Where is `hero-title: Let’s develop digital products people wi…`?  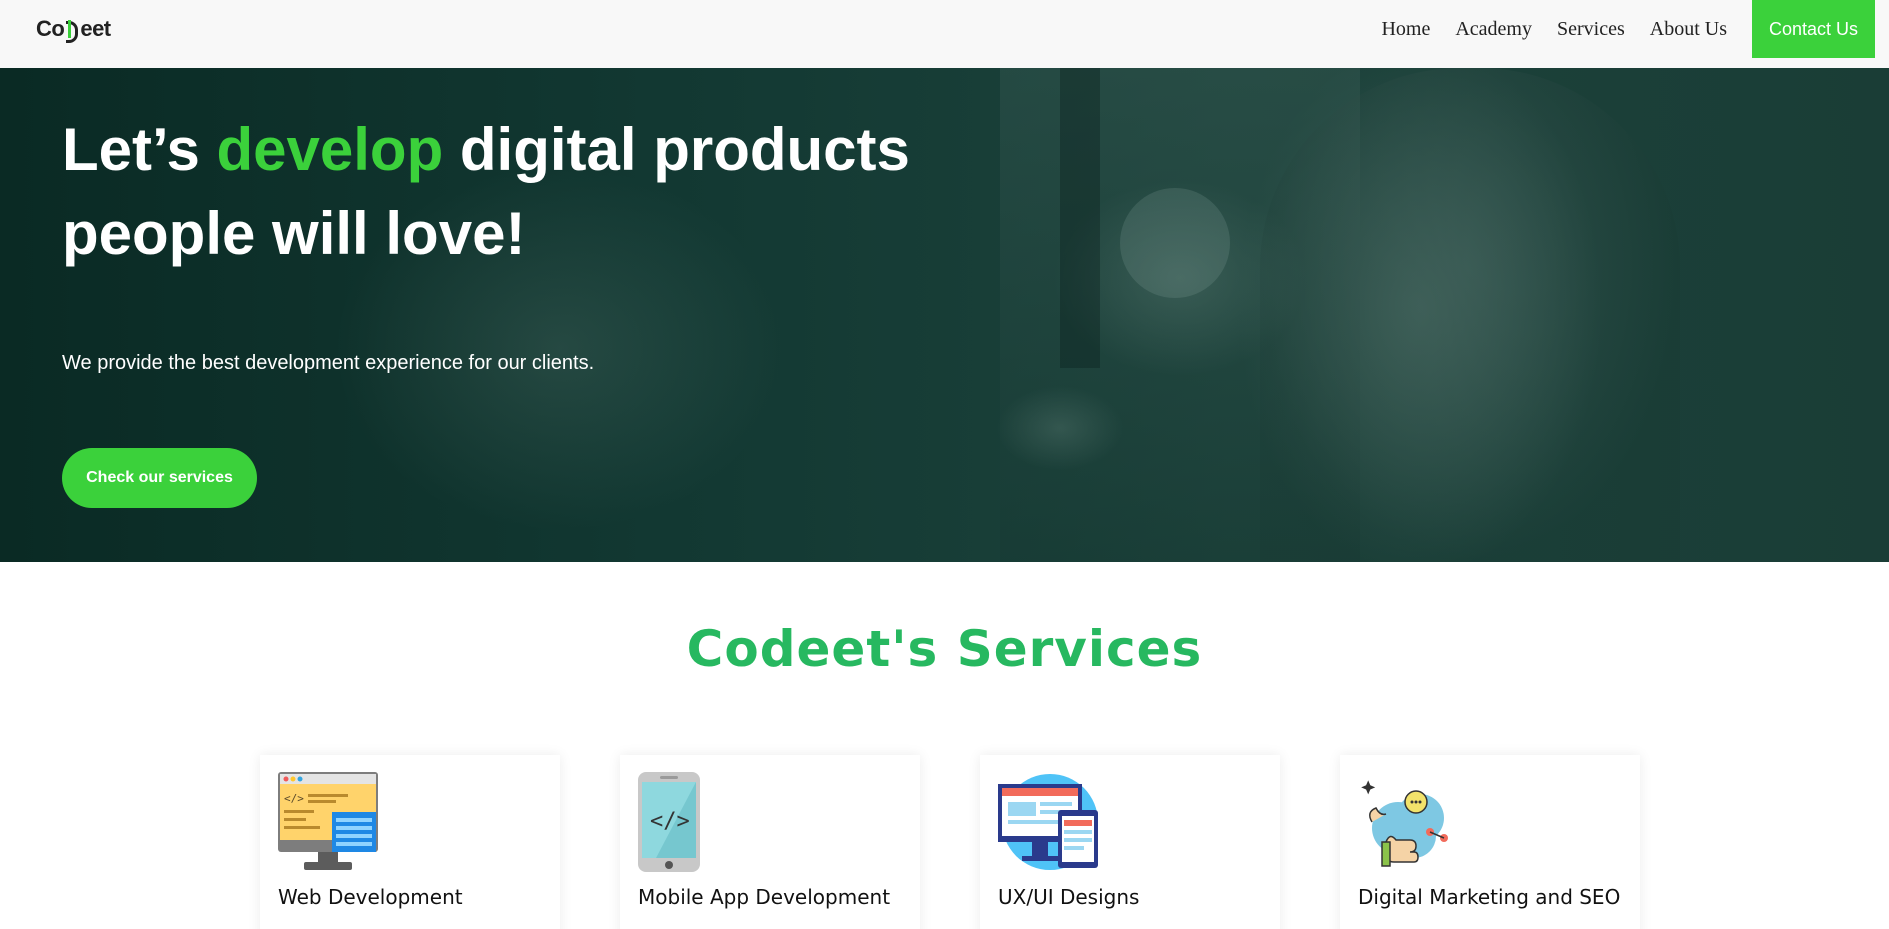
hero-title: Let’s develop digital products people wi… is located at coordinates (512, 192).